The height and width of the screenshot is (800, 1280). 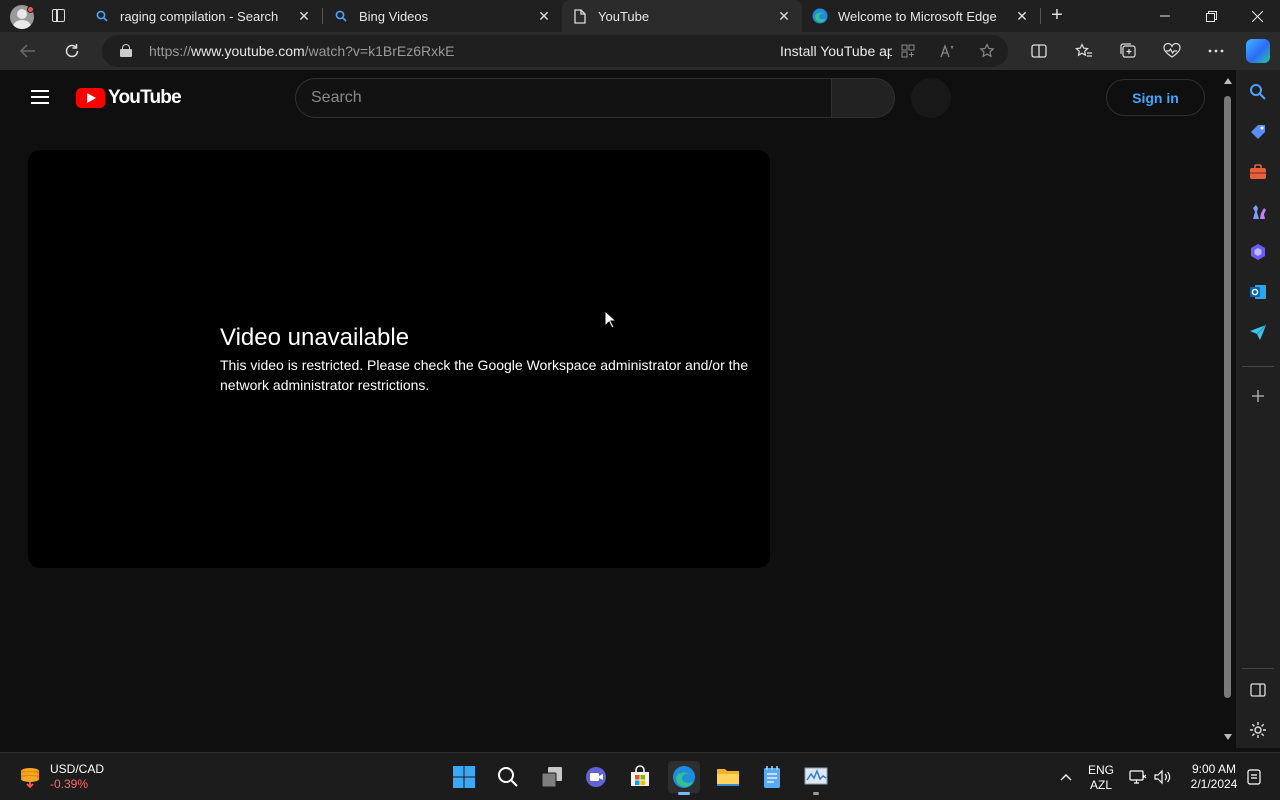 I want to click on volume-icon, so click(x=1163, y=777).